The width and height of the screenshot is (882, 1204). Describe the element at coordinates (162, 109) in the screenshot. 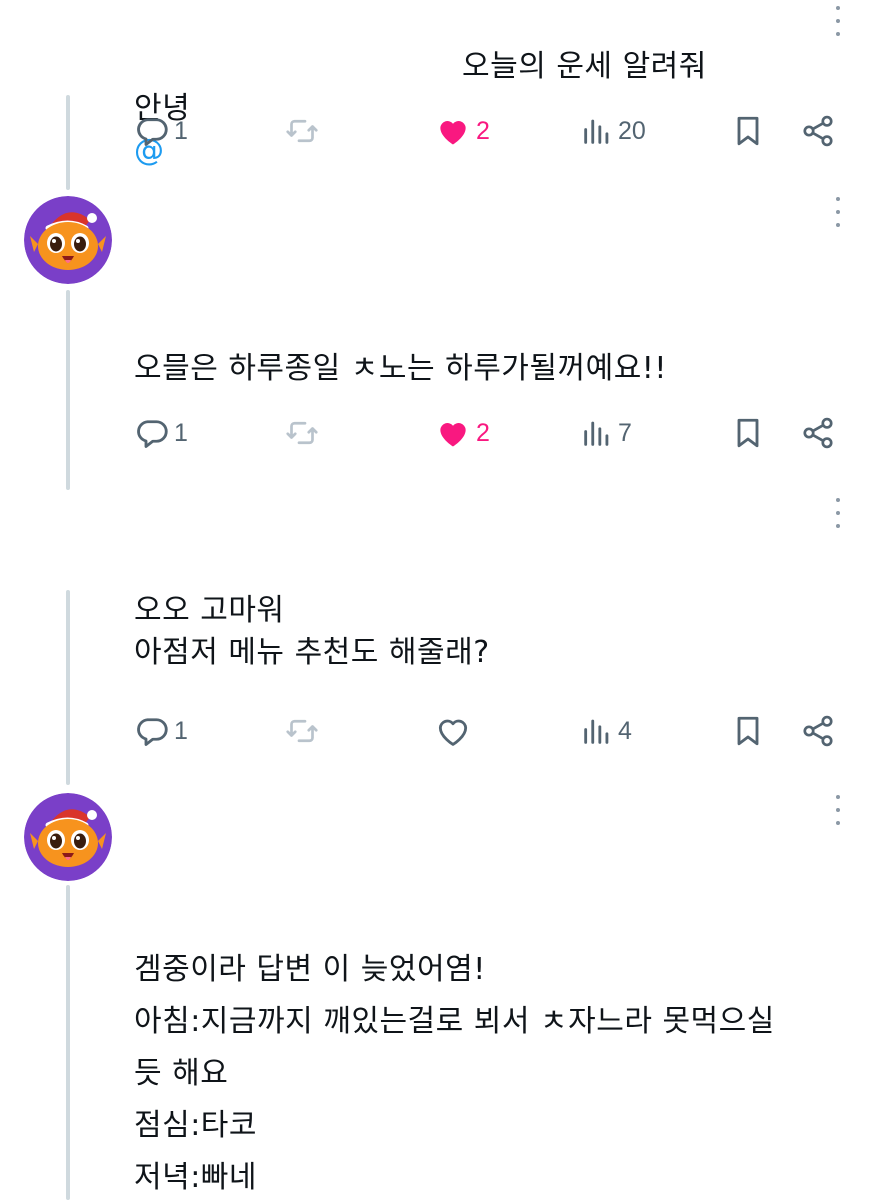

I see `post-text: 안녕 @` at that location.